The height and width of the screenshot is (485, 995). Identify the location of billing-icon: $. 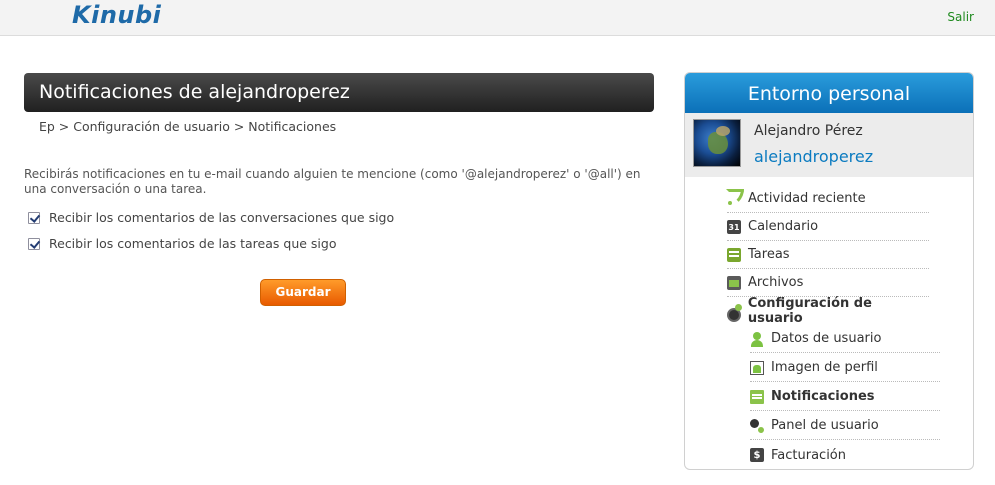
(757, 455).